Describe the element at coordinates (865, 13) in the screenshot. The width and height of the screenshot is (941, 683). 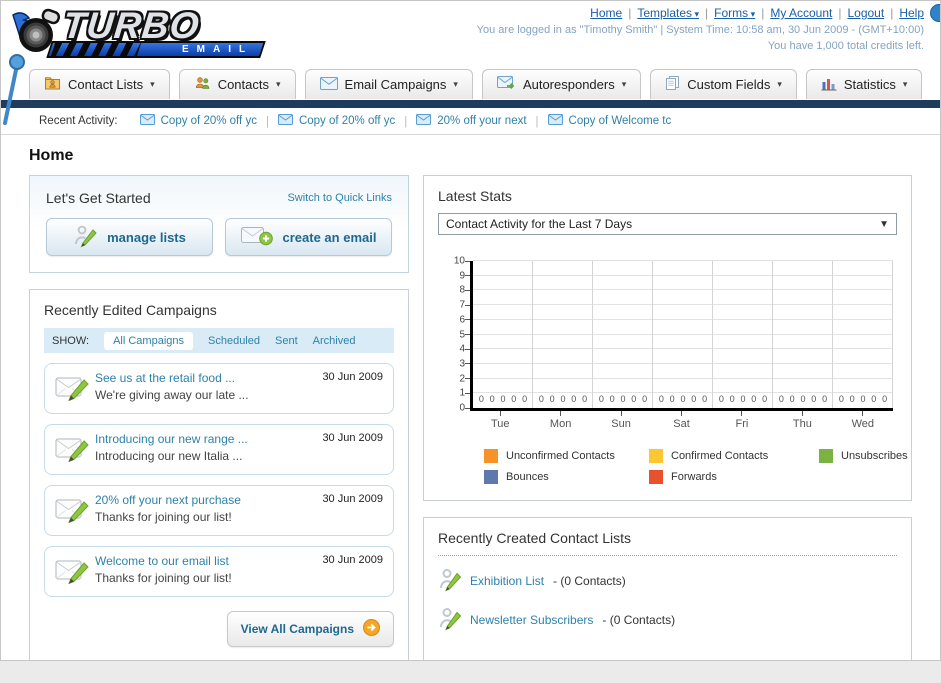
I see `top-nav-logout: Logout` at that location.